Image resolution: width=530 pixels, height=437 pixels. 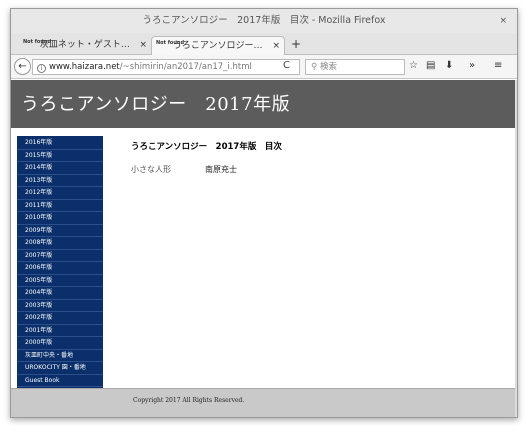 I want to click on bookmark-star-icon: ☆, so click(x=413, y=66).